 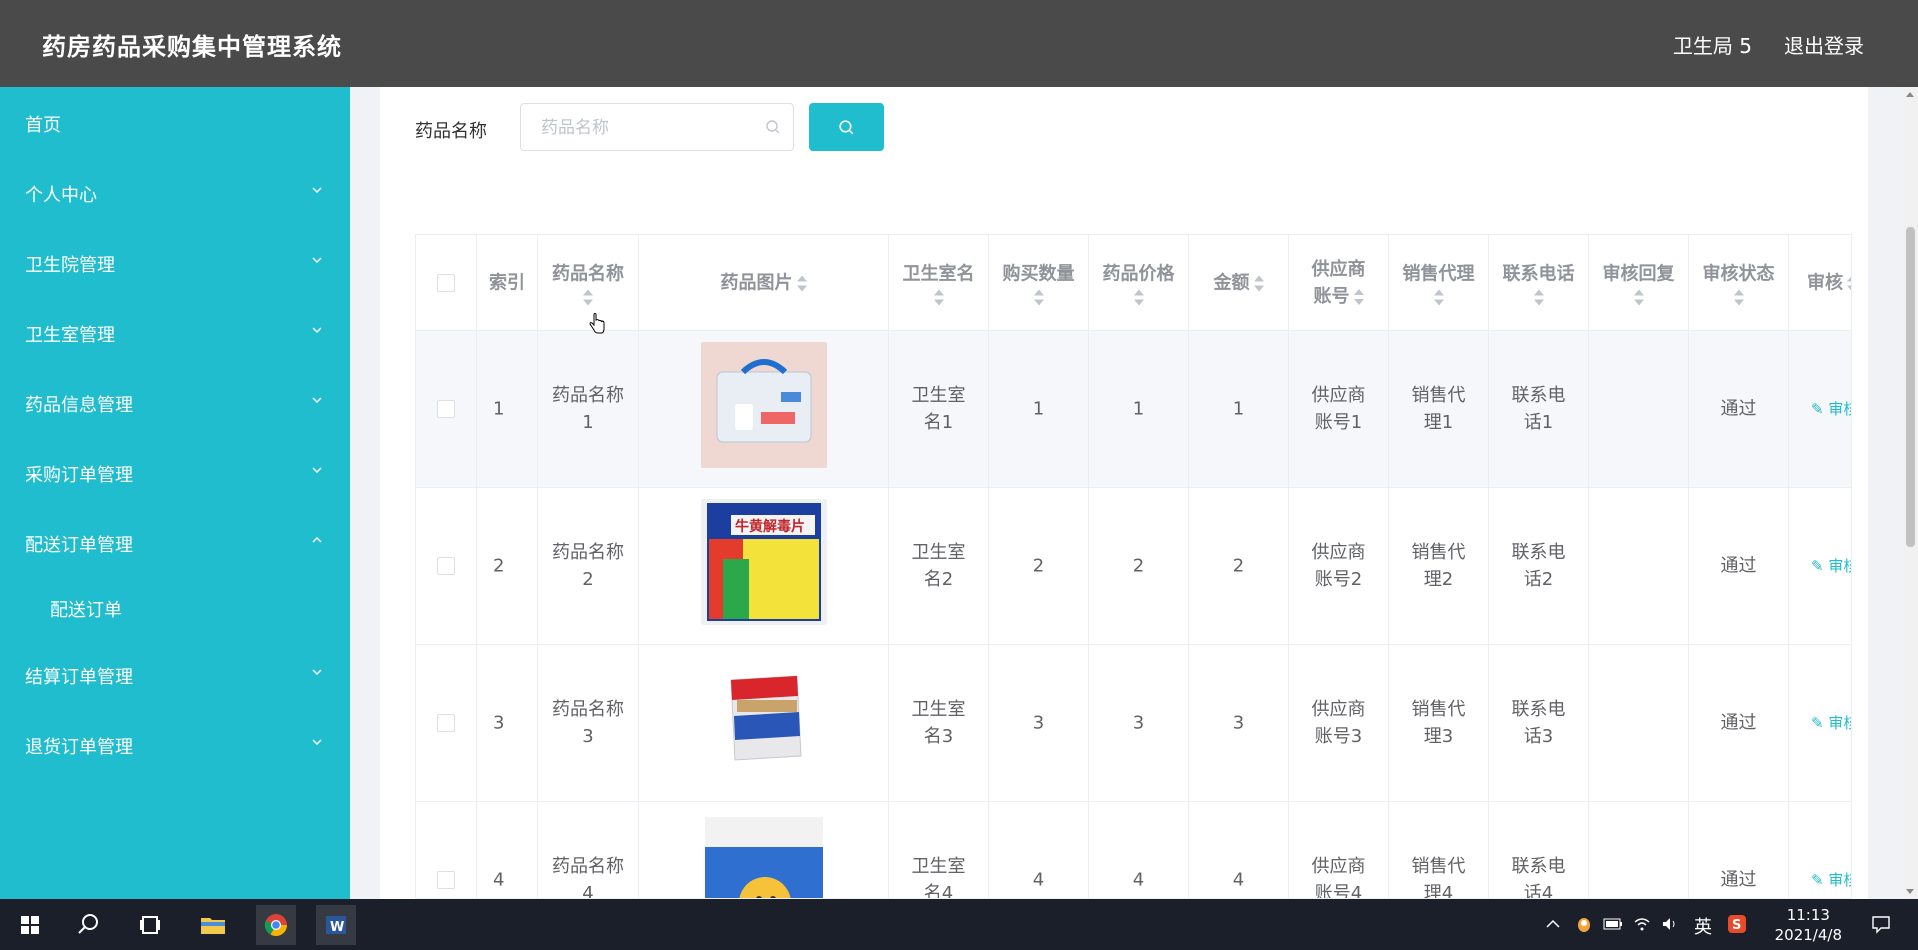 I want to click on clinic-name-cell: 卫生室名4, so click(x=939, y=850).